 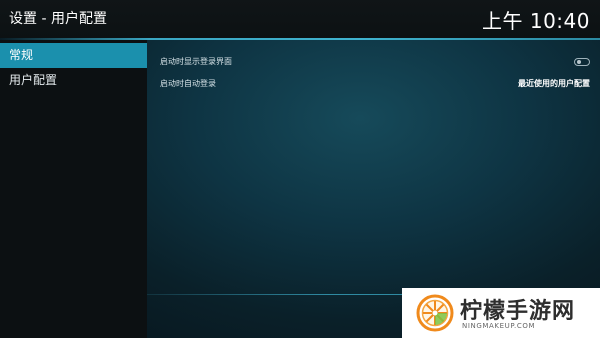 What do you see at coordinates (435, 313) in the screenshot?
I see `lemon-logo-icon` at bounding box center [435, 313].